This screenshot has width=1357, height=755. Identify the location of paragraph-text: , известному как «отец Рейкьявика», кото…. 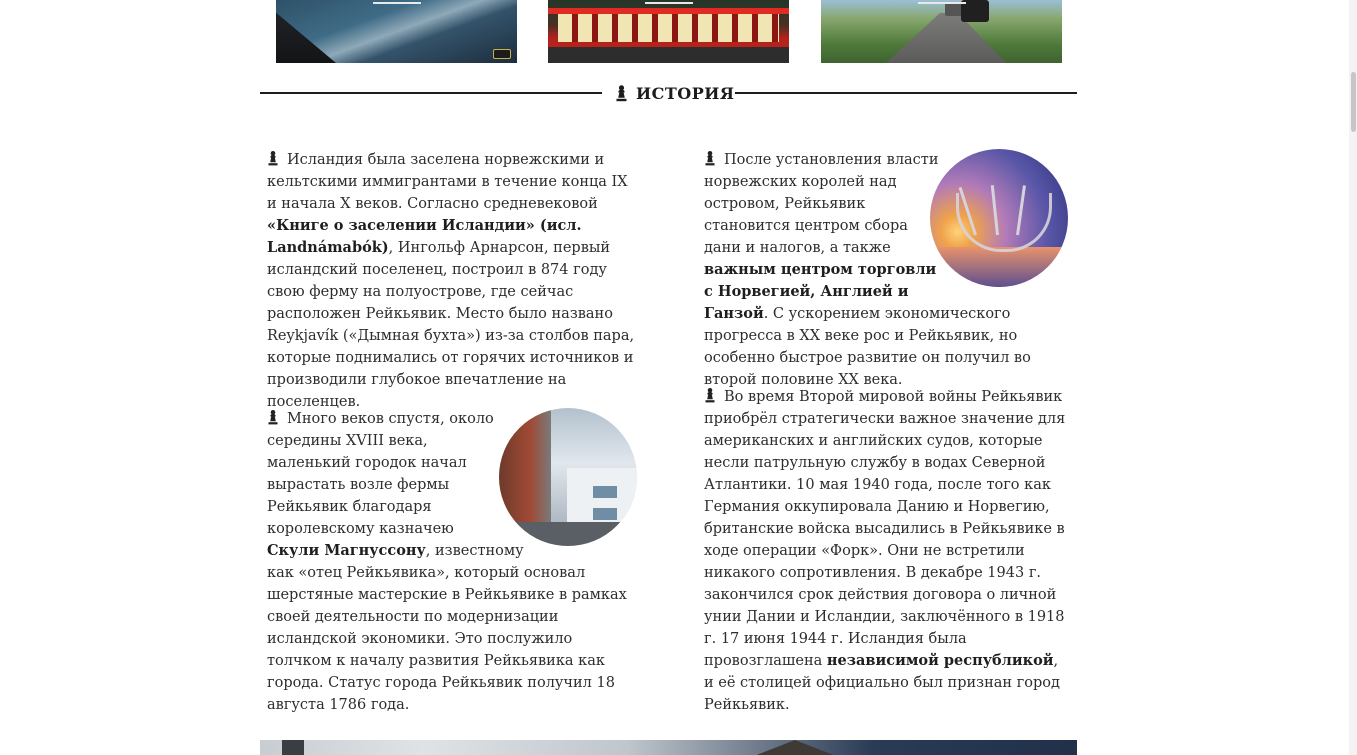
(447, 628).